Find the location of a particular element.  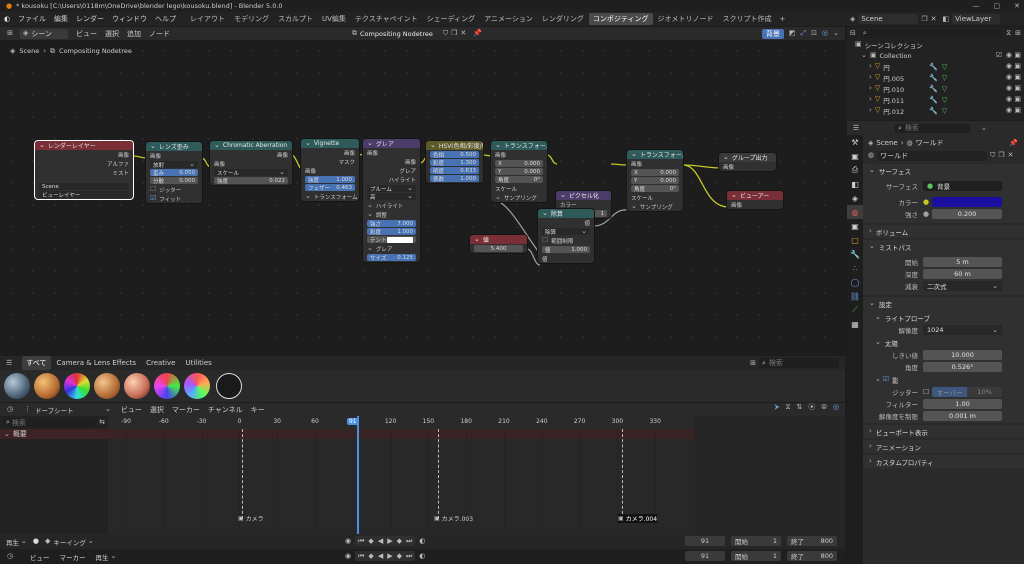

menu-item: 編集 is located at coordinates (61, 19).